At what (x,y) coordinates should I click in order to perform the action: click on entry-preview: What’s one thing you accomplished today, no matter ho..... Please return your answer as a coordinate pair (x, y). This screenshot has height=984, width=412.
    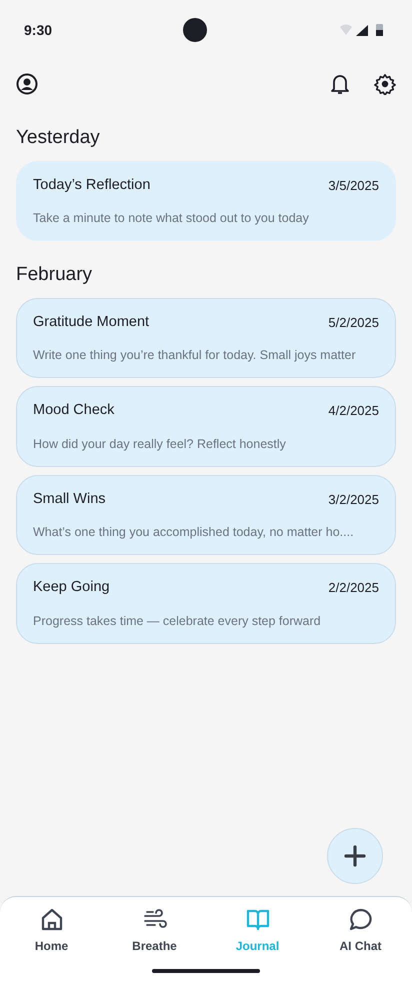
    Looking at the image, I should click on (194, 533).